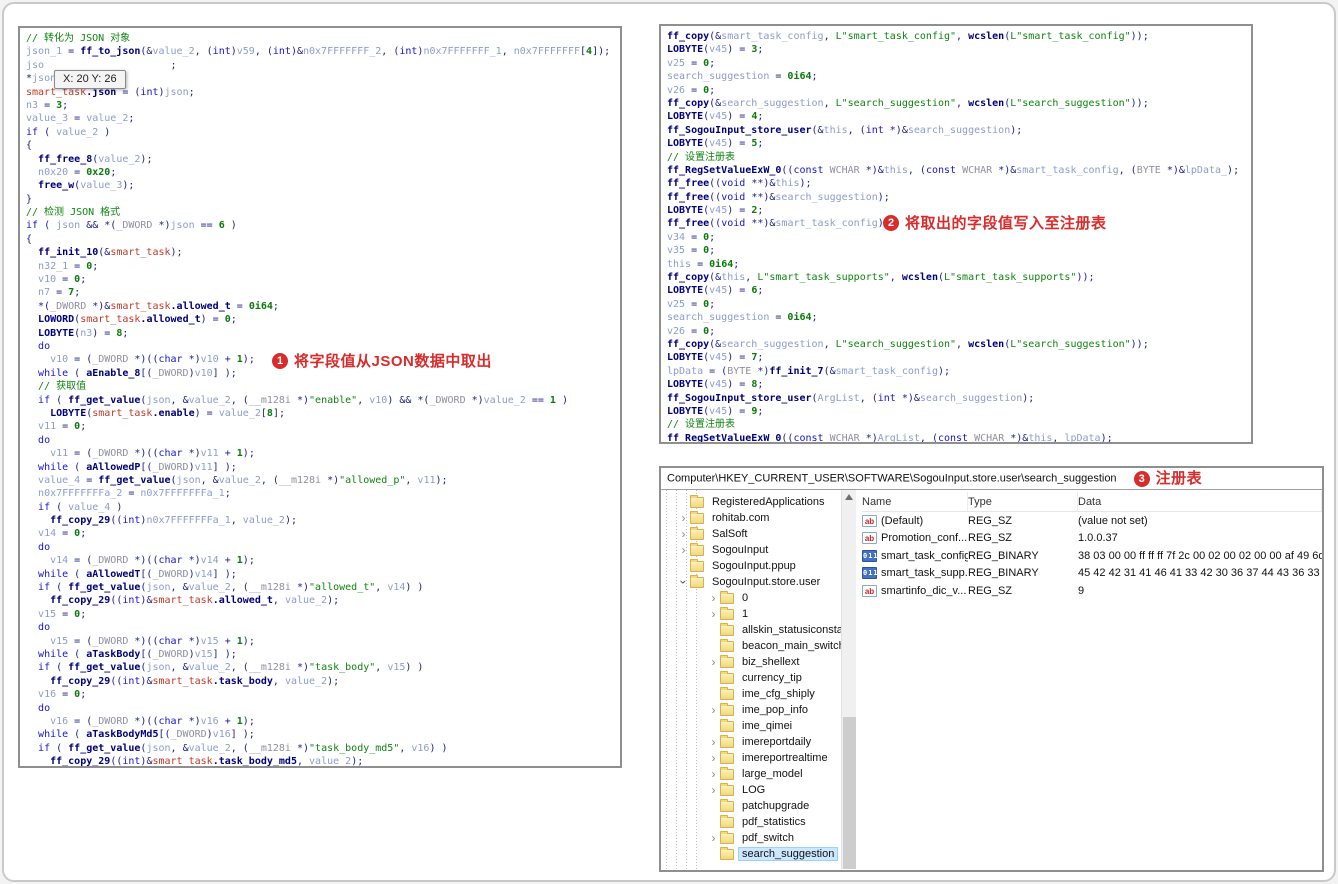 The image size is (1338, 884). I want to click on tree-item-RegisteredApplications: RegisteredApplications, so click(751, 502).